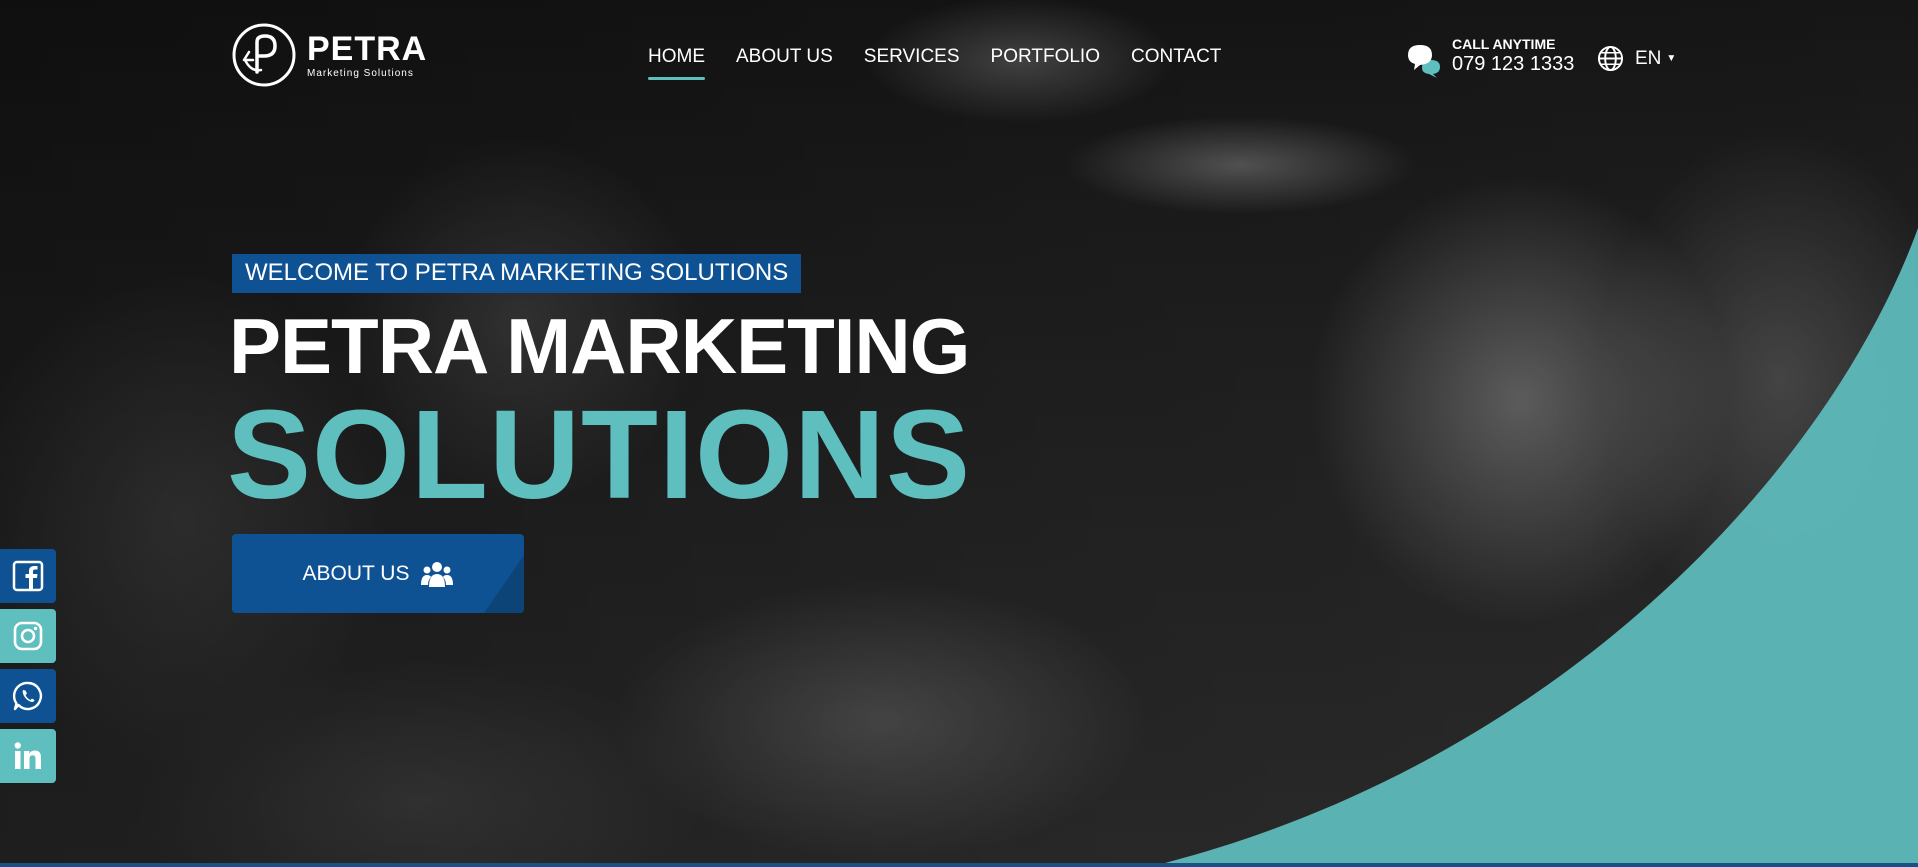 The image size is (1918, 867). I want to click on instagram-button, so click(28, 636).